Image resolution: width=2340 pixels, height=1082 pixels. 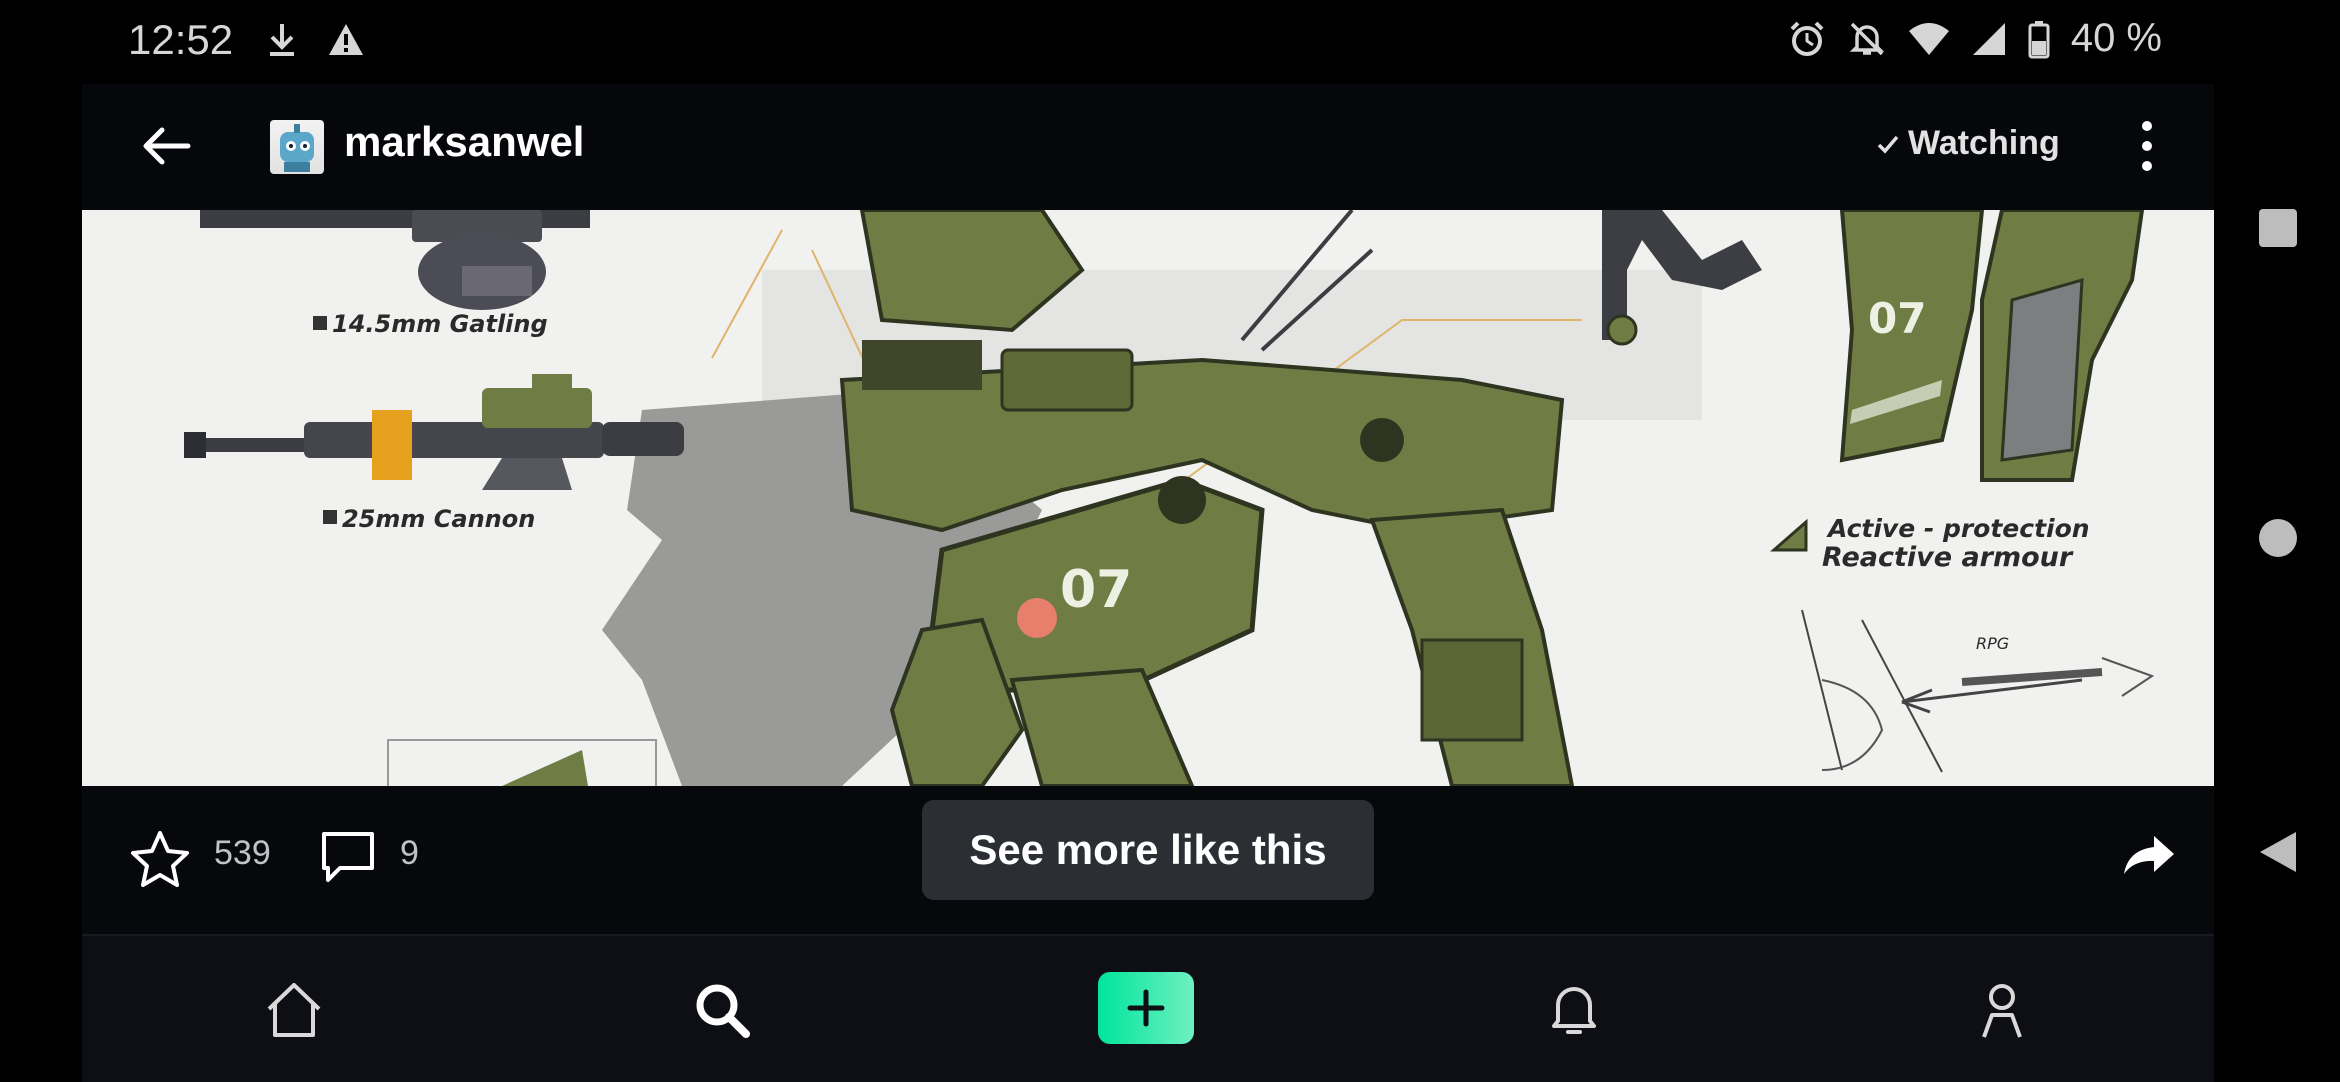 I want to click on system-back-icon, so click(x=2278, y=852).